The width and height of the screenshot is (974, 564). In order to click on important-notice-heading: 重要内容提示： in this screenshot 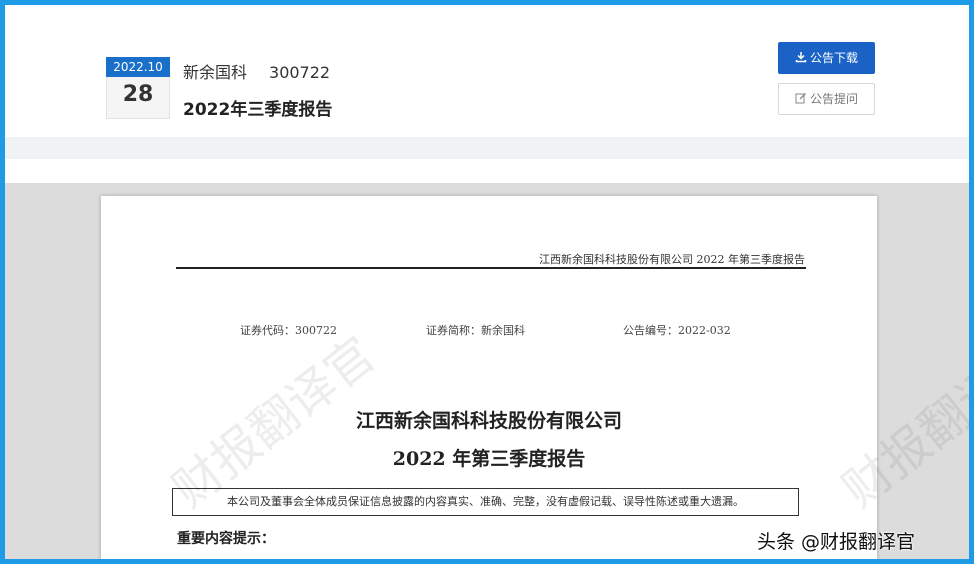, I will do `click(226, 539)`.